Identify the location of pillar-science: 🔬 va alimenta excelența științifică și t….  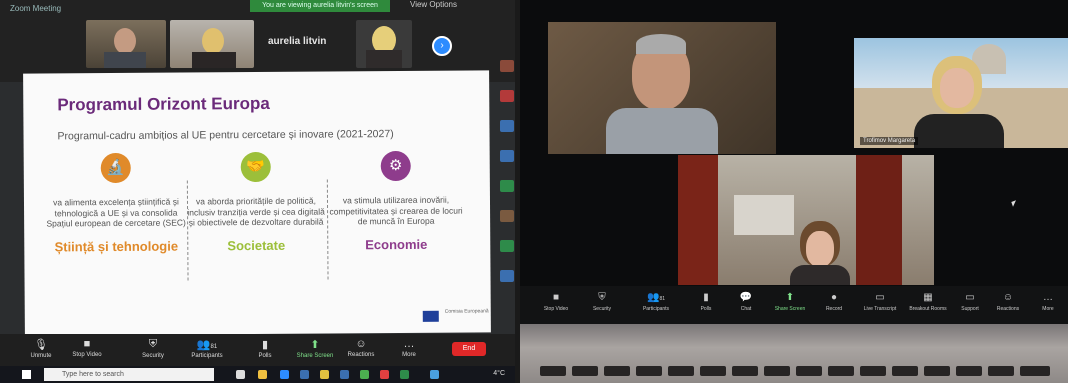
(116, 203).